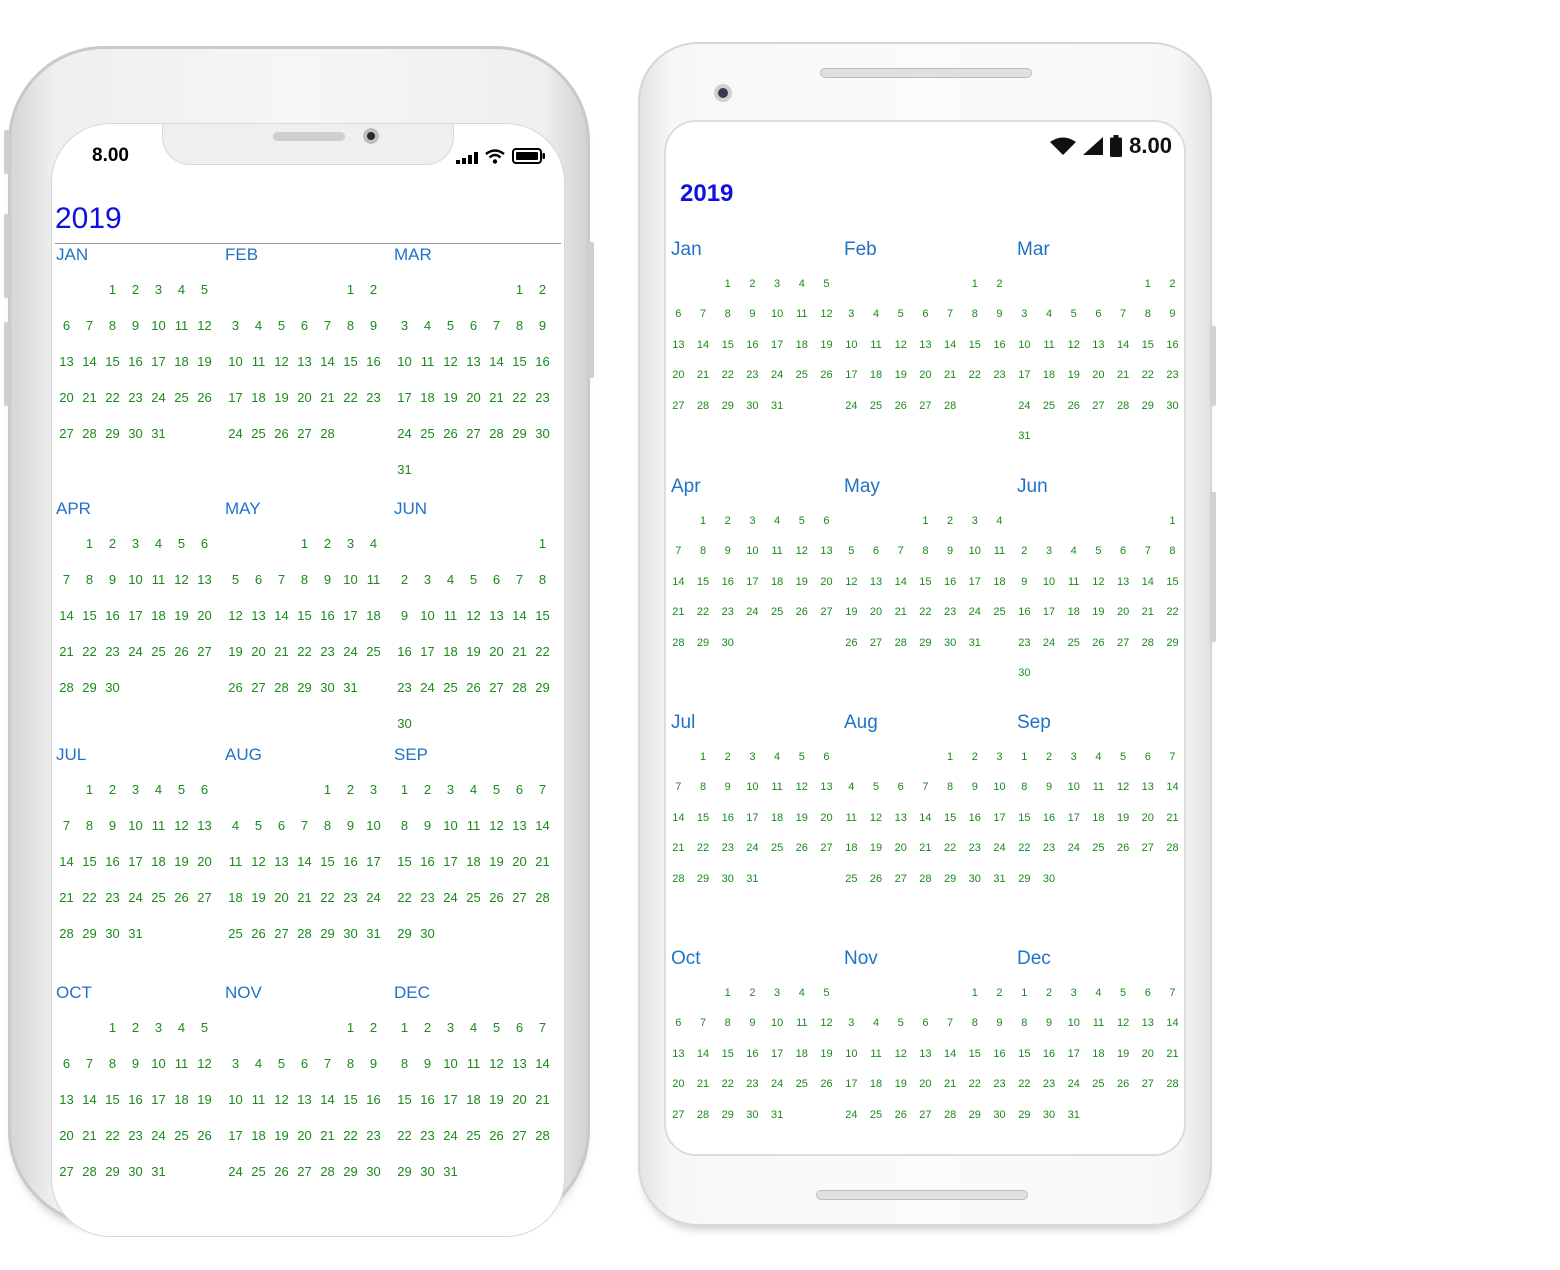 Image resolution: width=1560 pixels, height=1270 pixels. Describe the element at coordinates (861, 723) in the screenshot. I see `month-name: Aug` at that location.